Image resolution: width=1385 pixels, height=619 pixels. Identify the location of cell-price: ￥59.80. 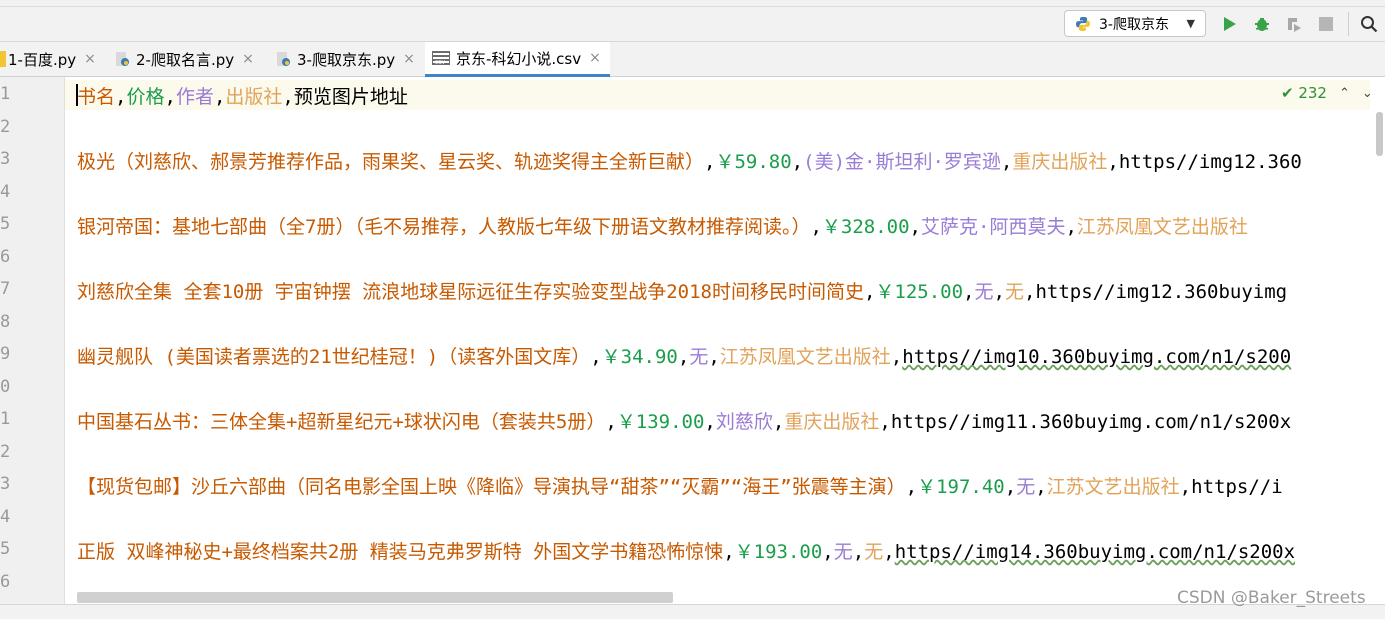
(753, 162).